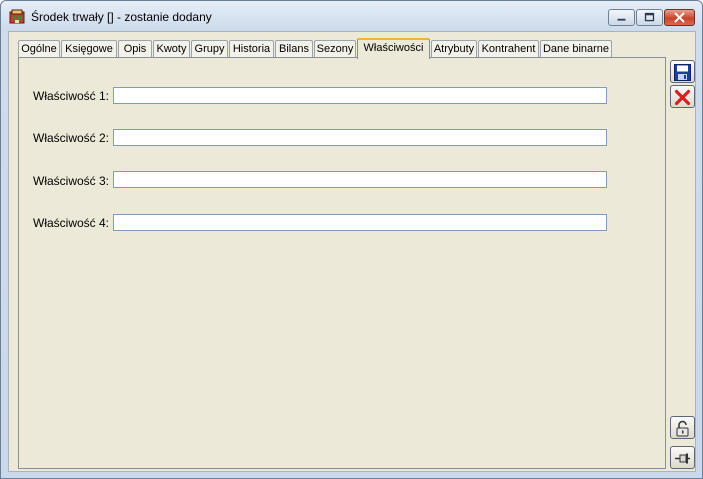  What do you see at coordinates (360, 222) in the screenshot?
I see `property-4-input` at bounding box center [360, 222].